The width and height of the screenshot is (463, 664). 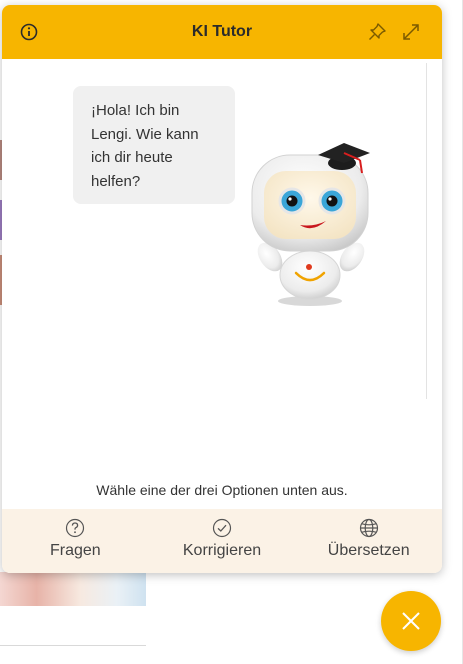 I want to click on close-icon, so click(x=411, y=621).